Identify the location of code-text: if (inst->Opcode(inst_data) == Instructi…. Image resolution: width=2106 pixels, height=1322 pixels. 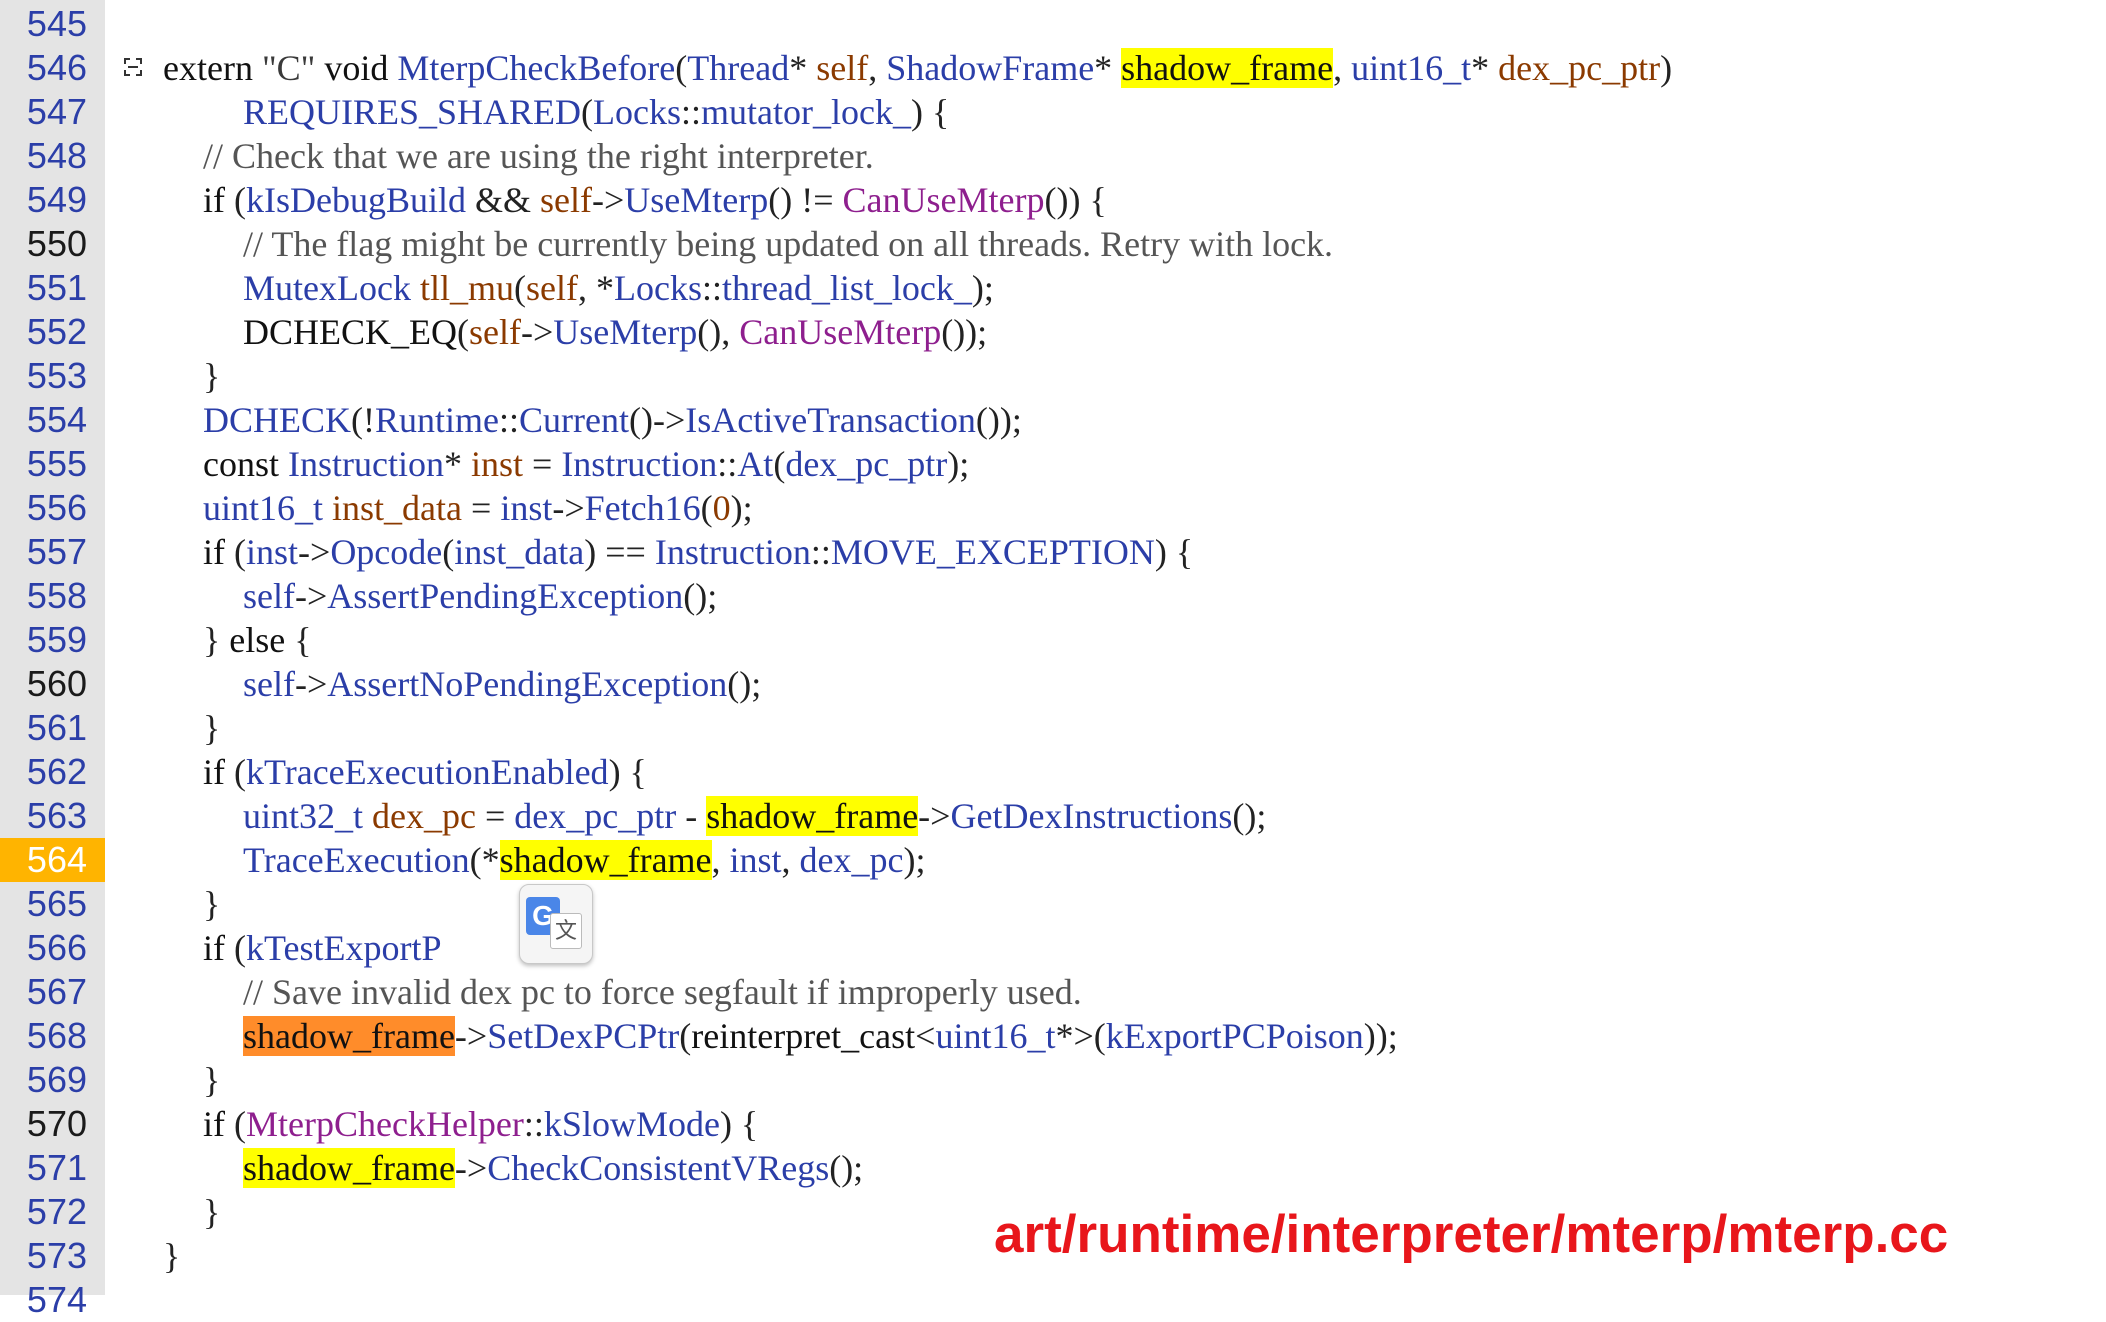
(698, 552).